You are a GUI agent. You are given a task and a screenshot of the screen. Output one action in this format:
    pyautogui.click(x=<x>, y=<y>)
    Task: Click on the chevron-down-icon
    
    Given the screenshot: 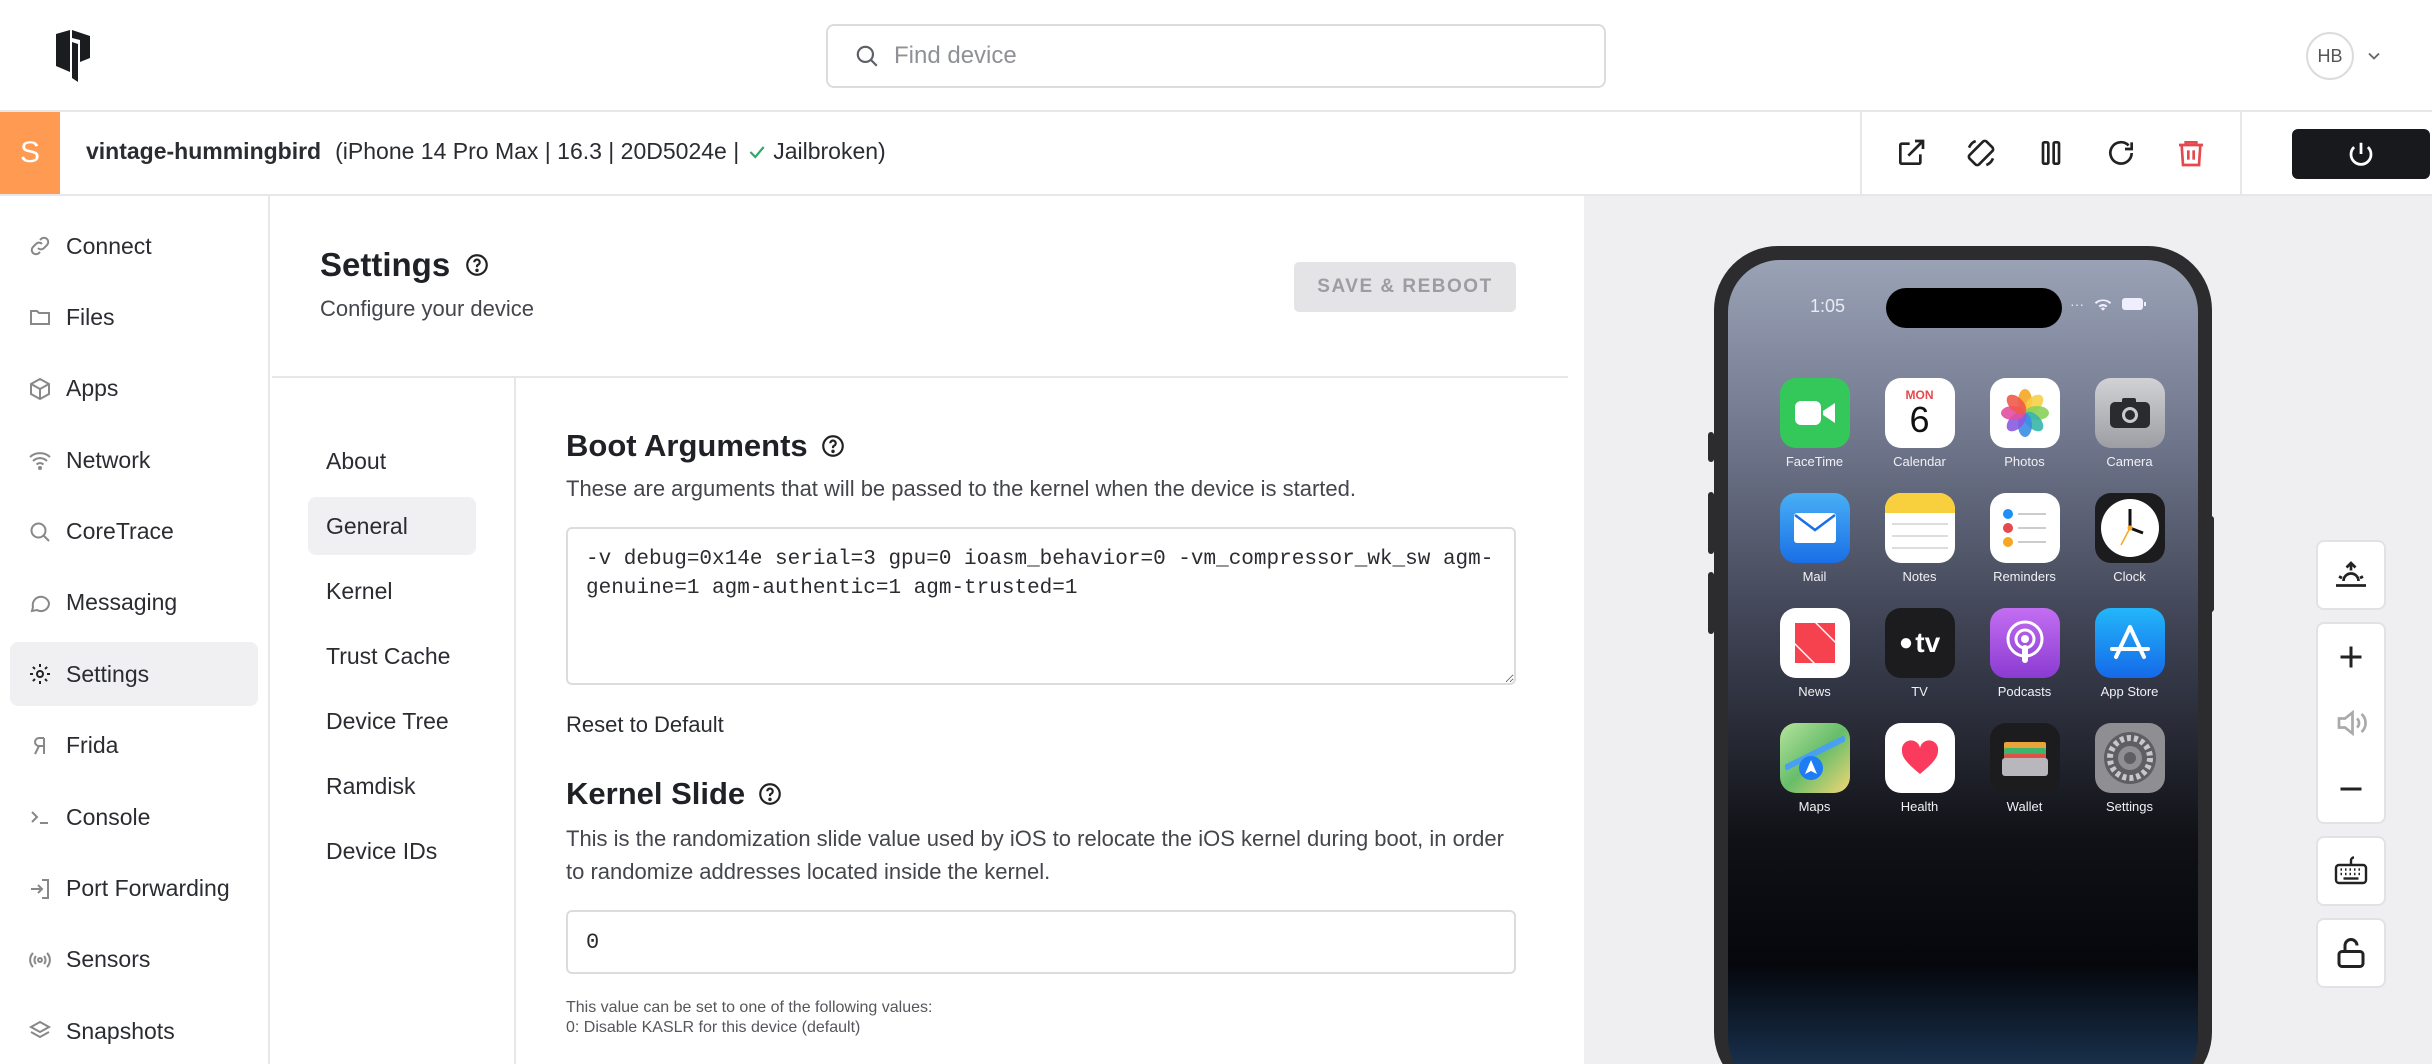 What is the action you would take?
    pyautogui.click(x=2374, y=56)
    